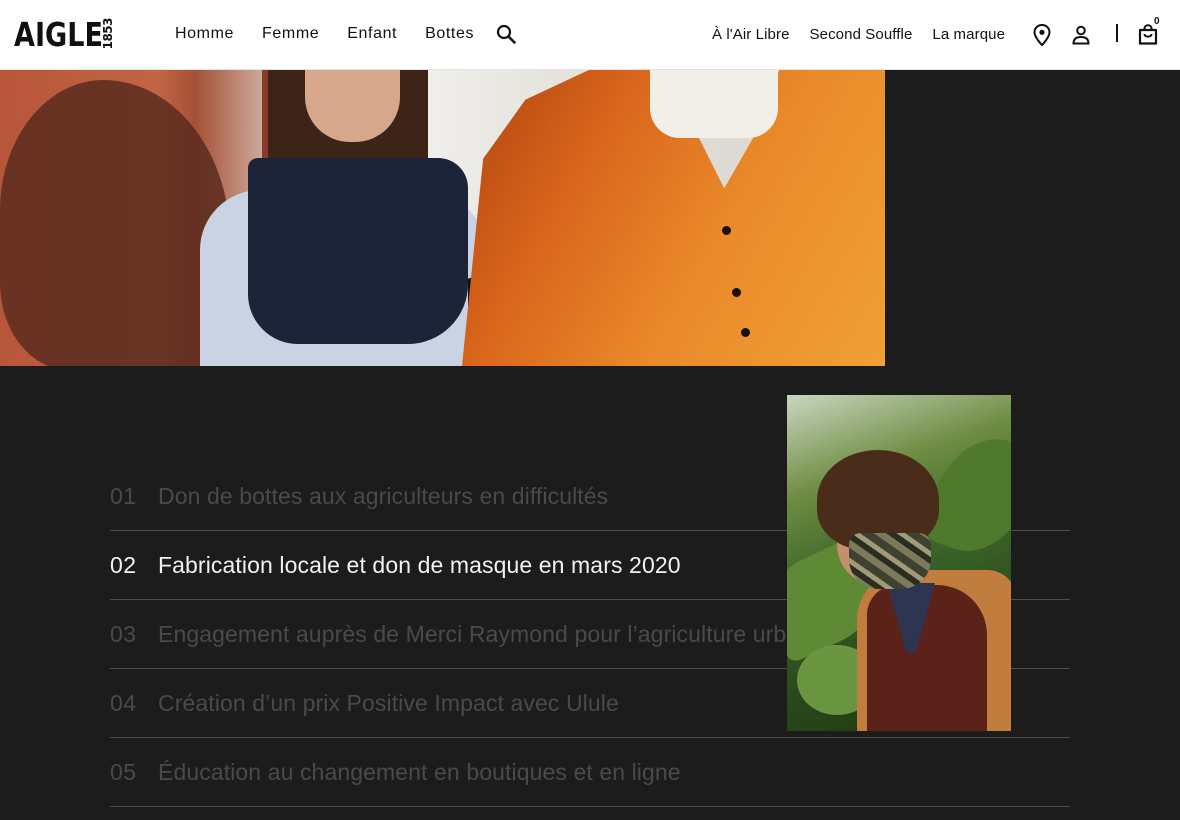  Describe the element at coordinates (290, 34) in the screenshot. I see `nav-femme: Femme` at that location.